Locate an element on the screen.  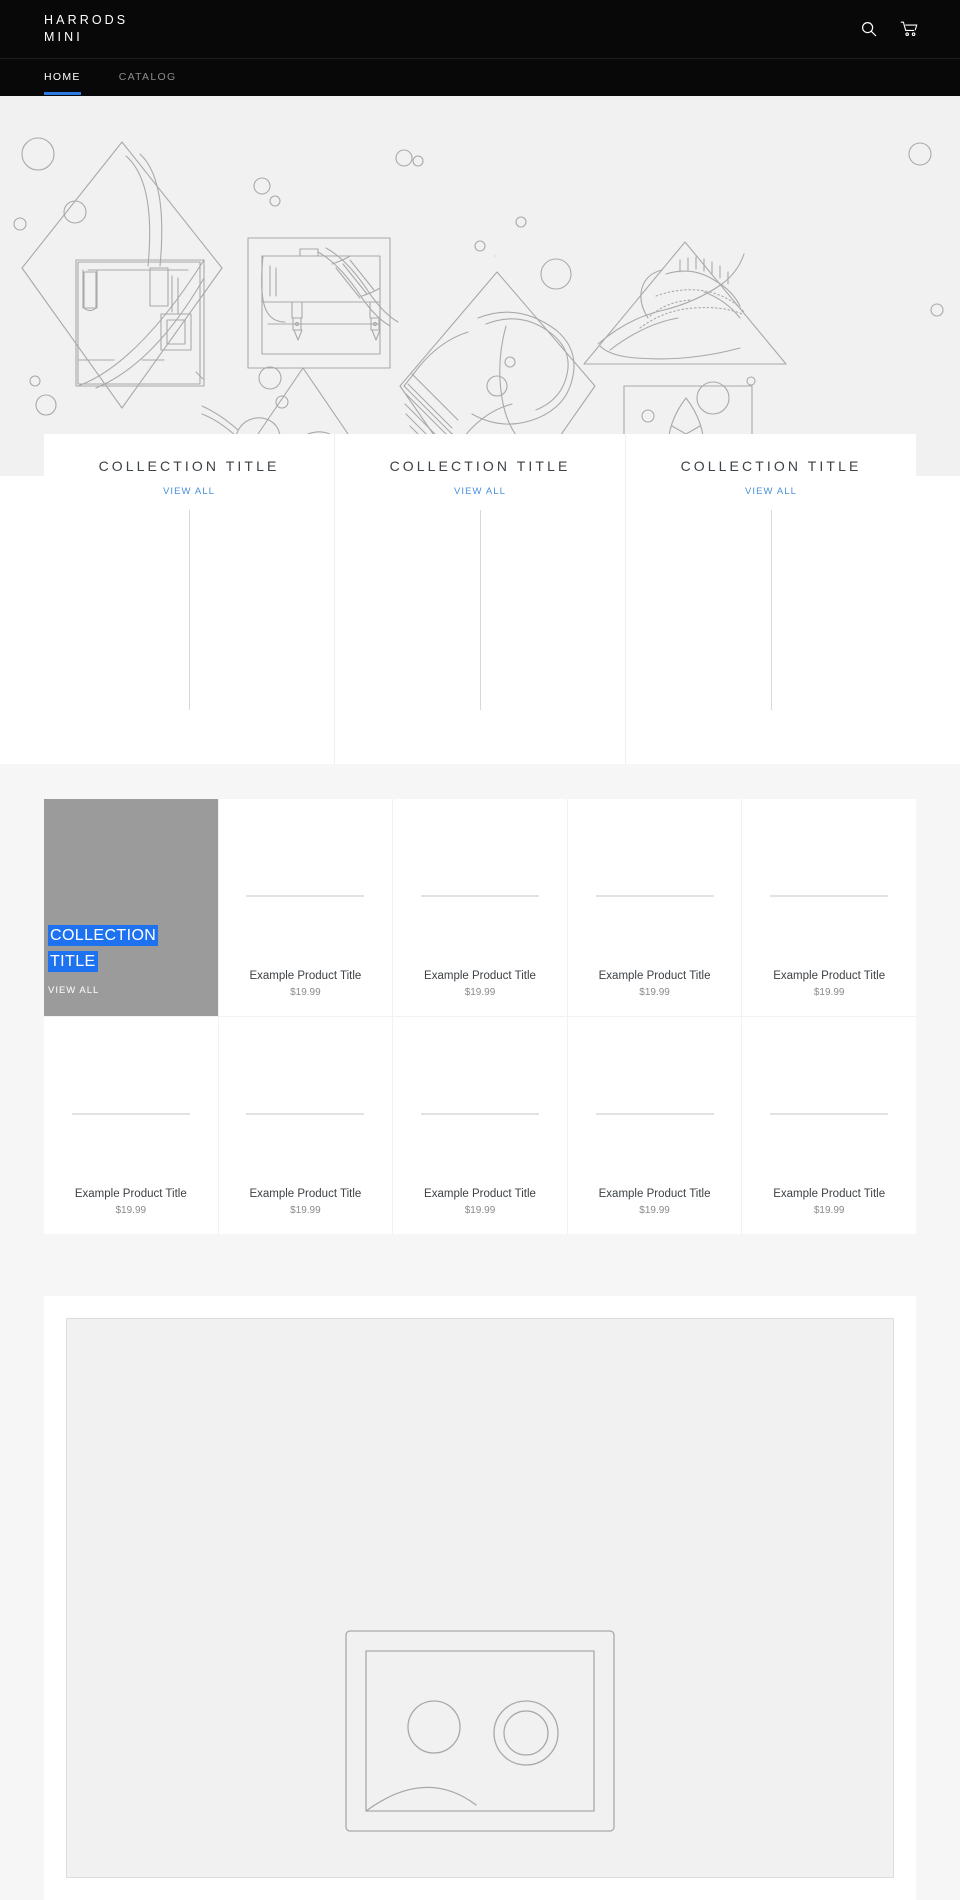
collection-promo-view-all-link: VIEW ALL is located at coordinates (73, 990).